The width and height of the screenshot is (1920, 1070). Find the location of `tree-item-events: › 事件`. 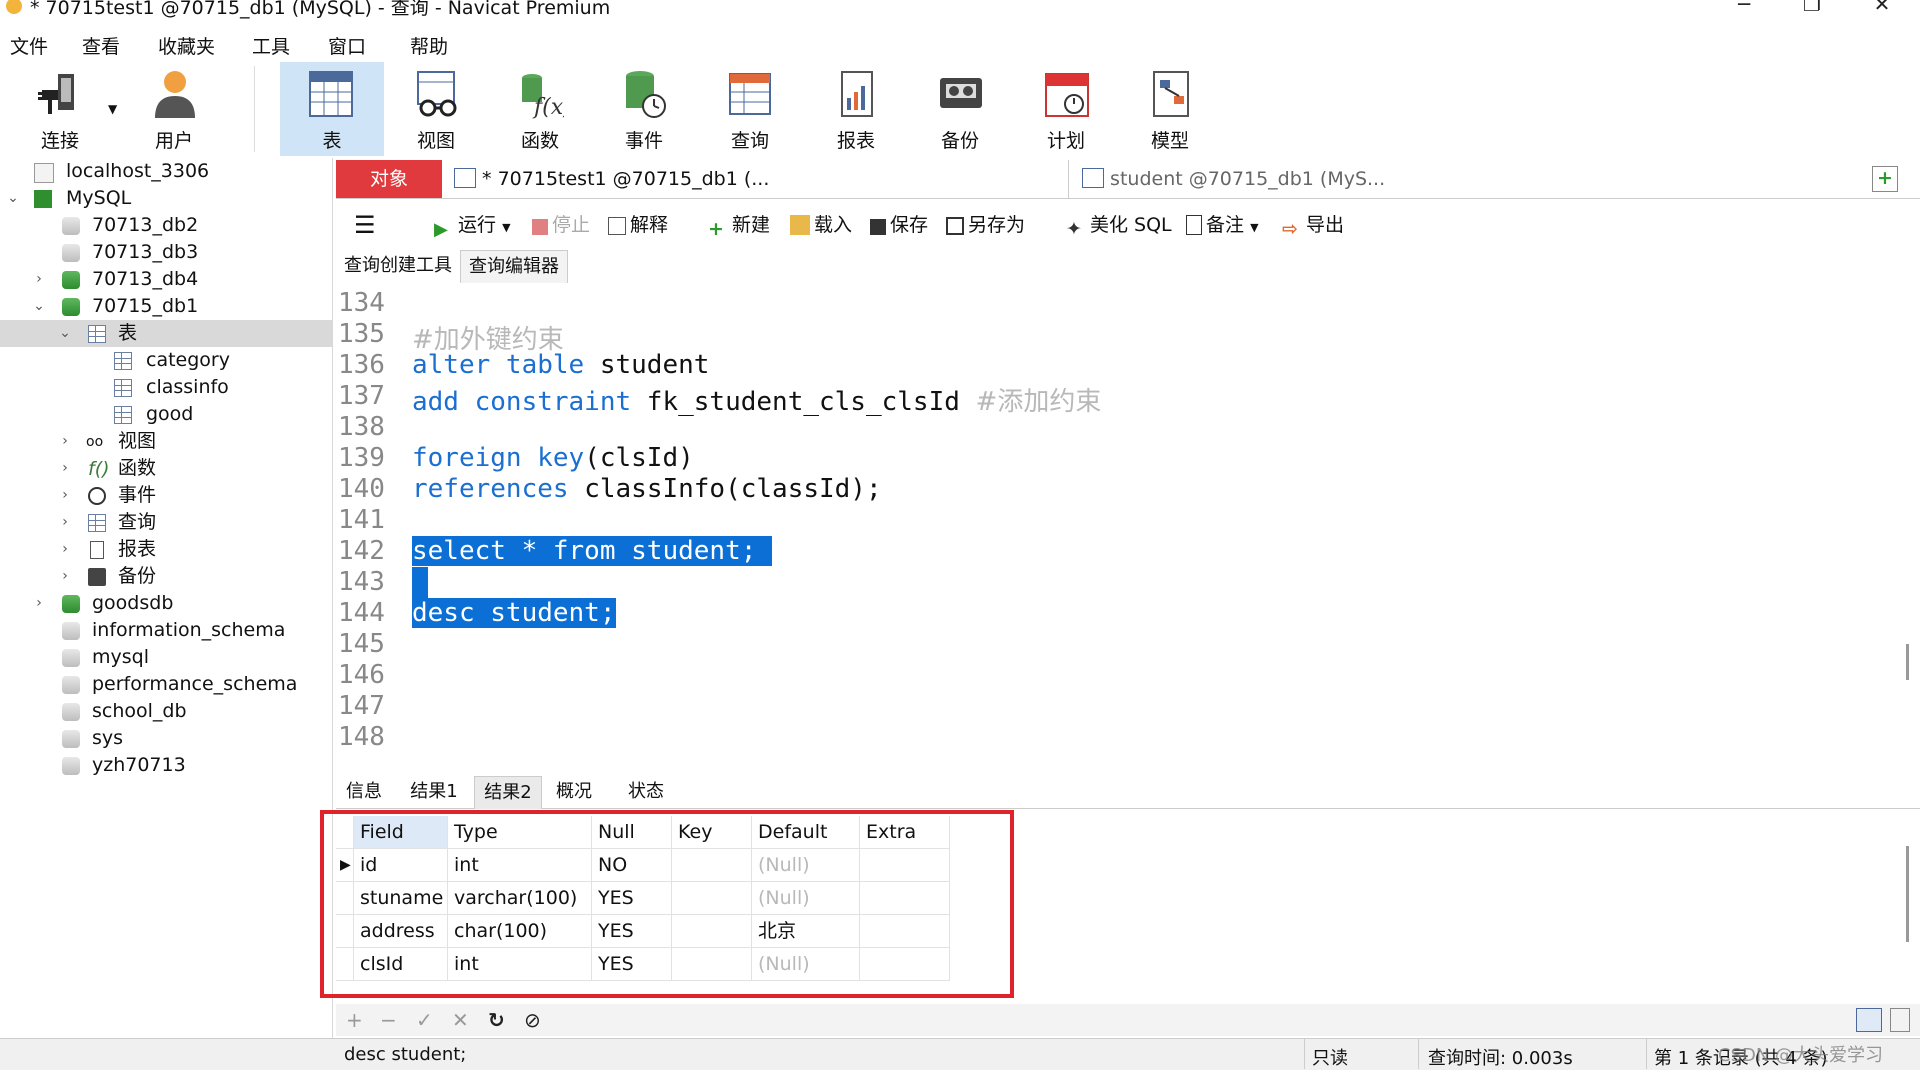

tree-item-events: › 事件 is located at coordinates (166, 495).